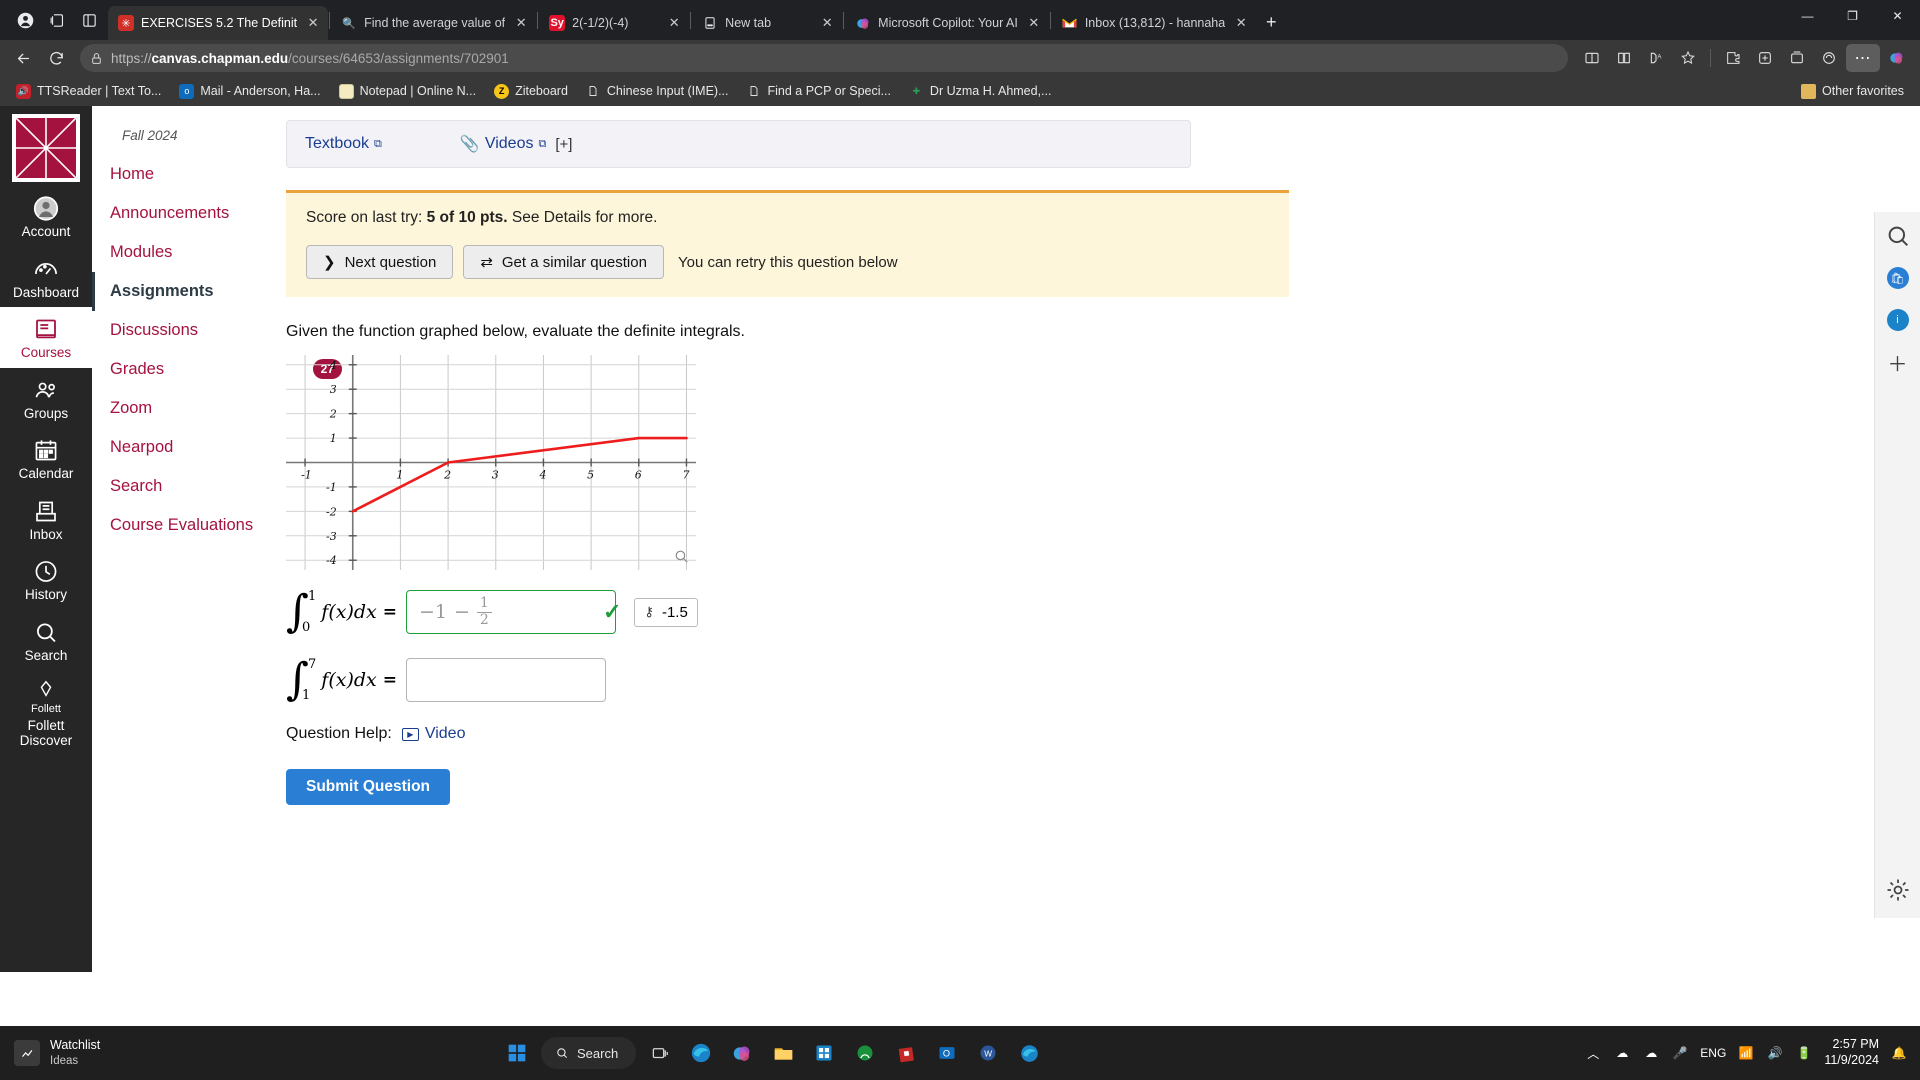 This screenshot has width=1920, height=1080. What do you see at coordinates (433, 23) in the screenshot?
I see `tab-1: 🔍 Find the average value of ✕` at bounding box center [433, 23].